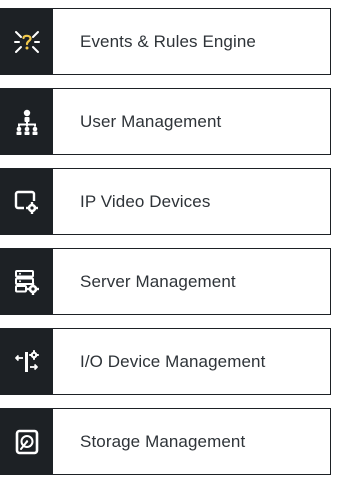 This screenshot has height=483, width=361. What do you see at coordinates (145, 201) in the screenshot?
I see `menu-item-label: IP Video Devices` at bounding box center [145, 201].